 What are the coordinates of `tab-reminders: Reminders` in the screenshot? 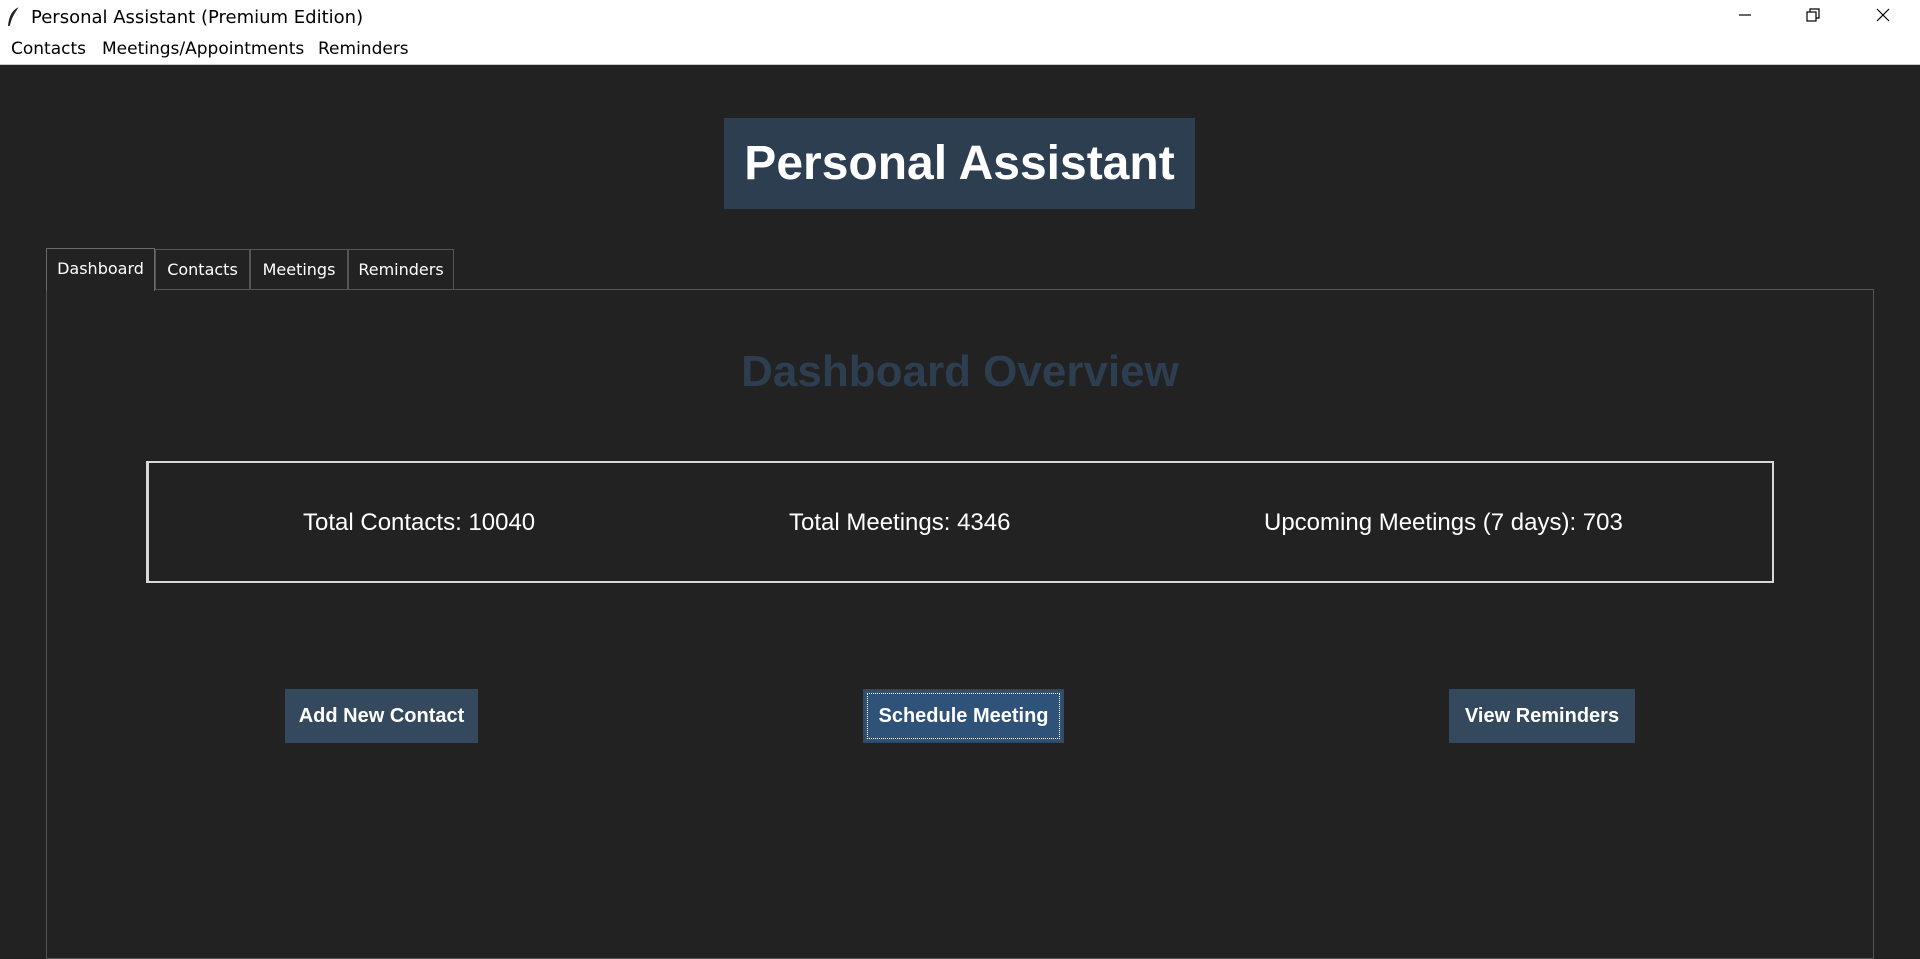 It's located at (401, 269).